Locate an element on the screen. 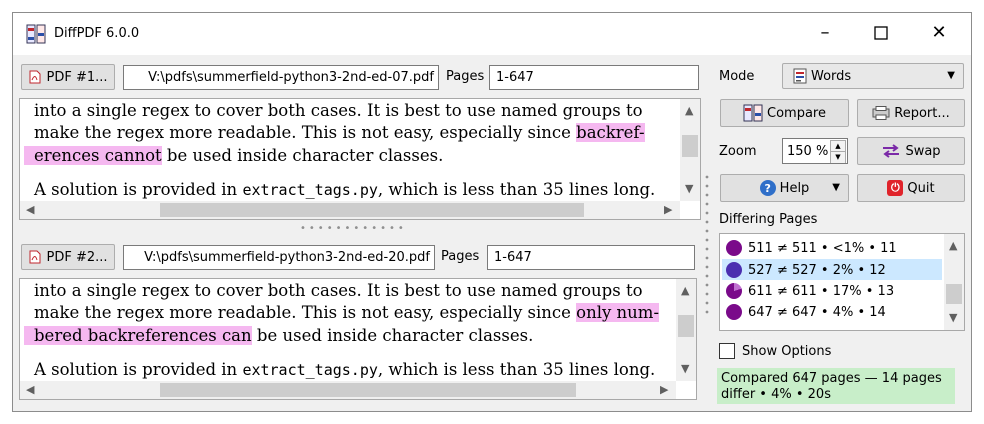 The height and width of the screenshot is (424, 984). show-options-checkbox is located at coordinates (727, 351).